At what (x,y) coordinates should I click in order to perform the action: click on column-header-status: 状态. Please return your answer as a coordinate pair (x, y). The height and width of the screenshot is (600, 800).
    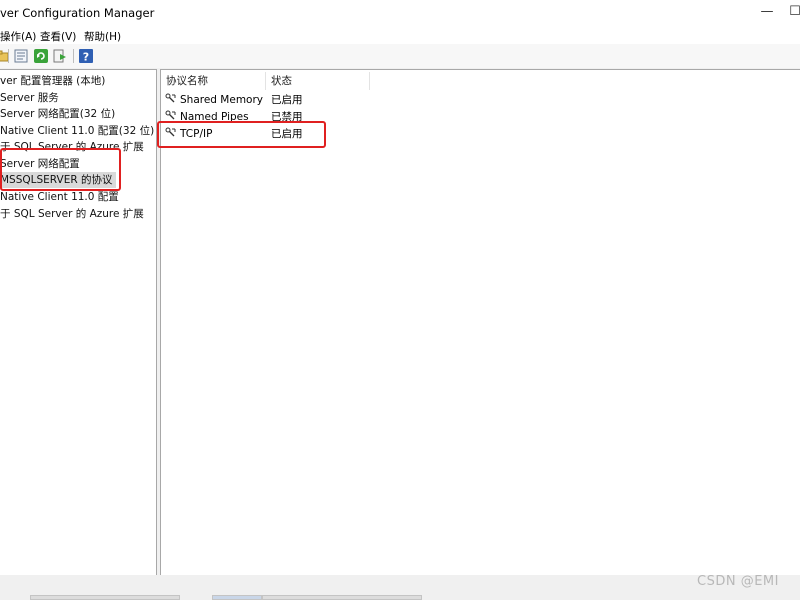
    Looking at the image, I should click on (318, 81).